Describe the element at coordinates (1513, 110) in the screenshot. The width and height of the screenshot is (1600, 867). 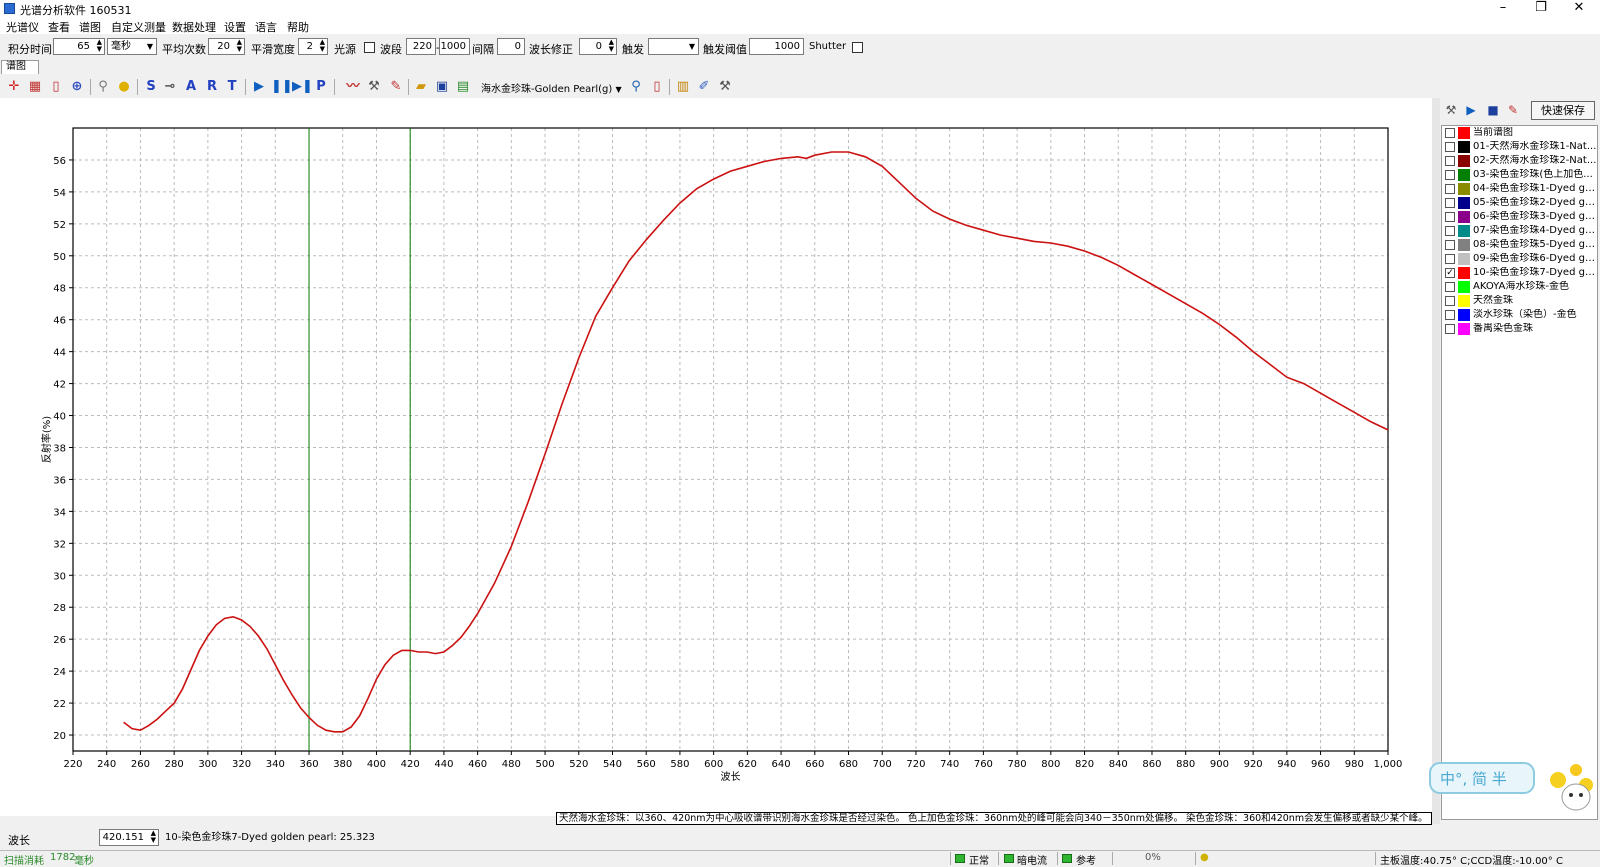
I see `eraser-icon: ✎` at that location.